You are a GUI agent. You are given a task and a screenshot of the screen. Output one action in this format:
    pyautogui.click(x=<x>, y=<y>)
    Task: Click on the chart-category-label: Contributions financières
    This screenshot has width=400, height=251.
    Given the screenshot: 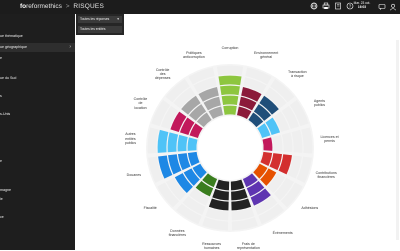 What is the action you would take?
    pyautogui.click(x=326, y=175)
    